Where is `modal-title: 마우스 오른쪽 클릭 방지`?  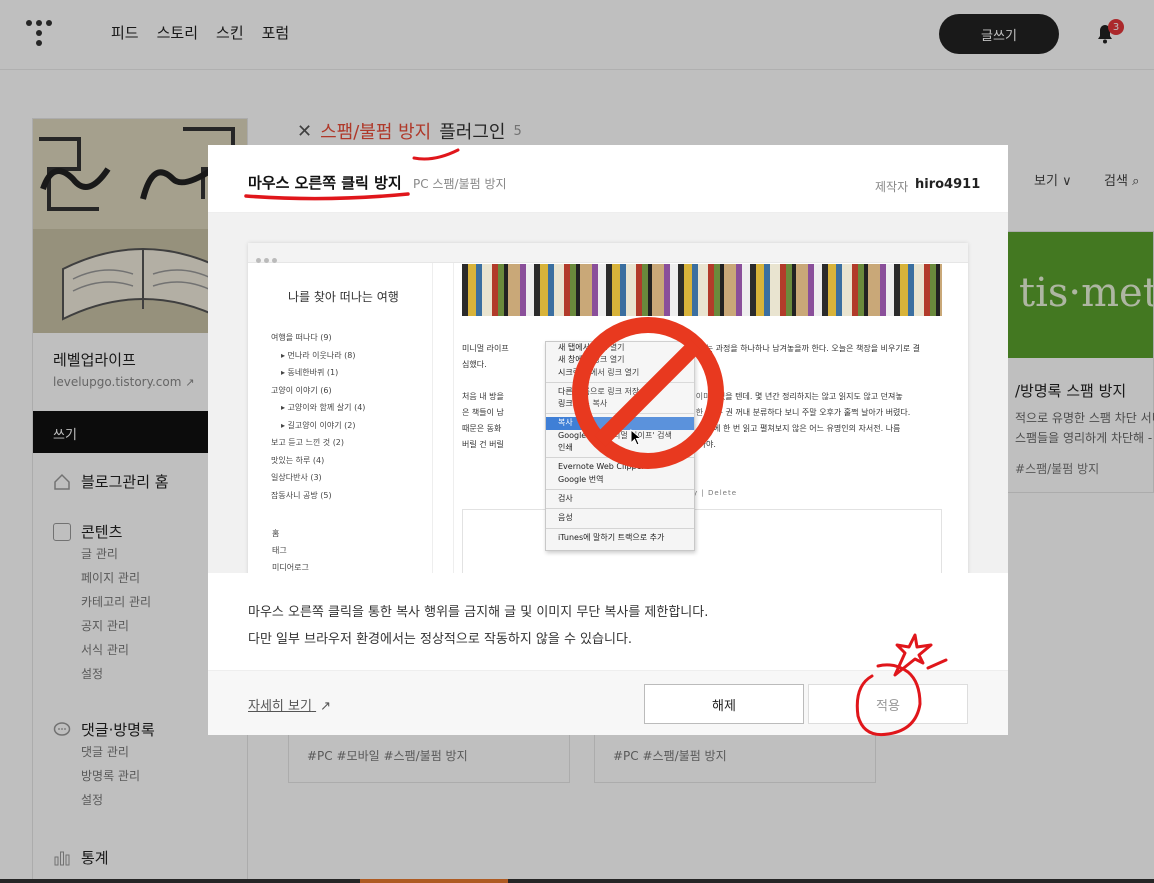
modal-title: 마우스 오른쪽 클릭 방지 is located at coordinates (325, 183).